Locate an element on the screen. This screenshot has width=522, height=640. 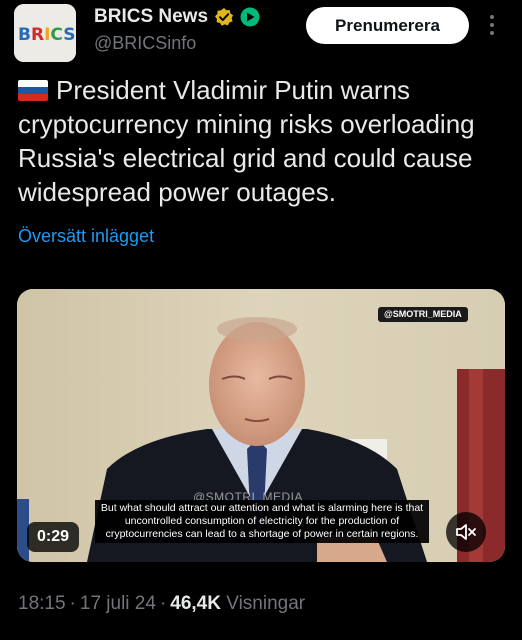
display-name: BRICS News is located at coordinates (177, 17).